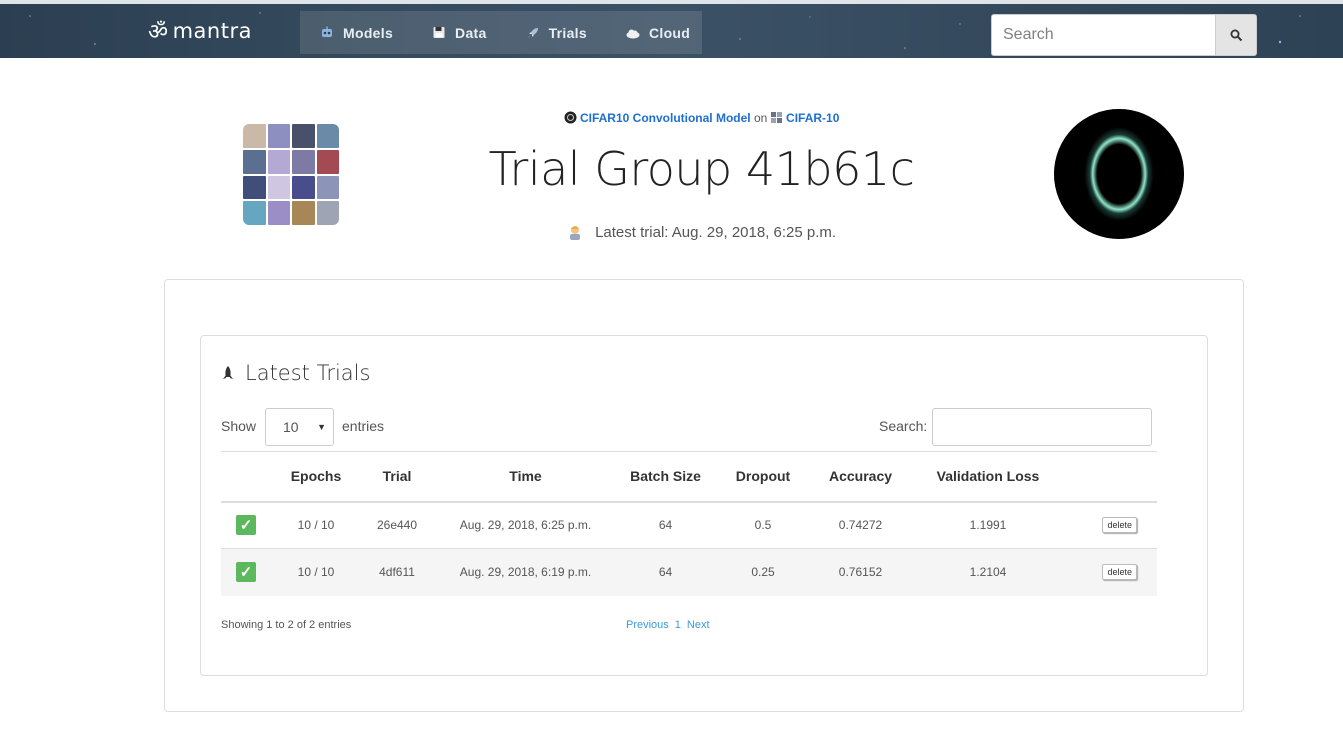 This screenshot has width=1343, height=746. What do you see at coordinates (212, 31) in the screenshot?
I see `brand-name: mantra` at bounding box center [212, 31].